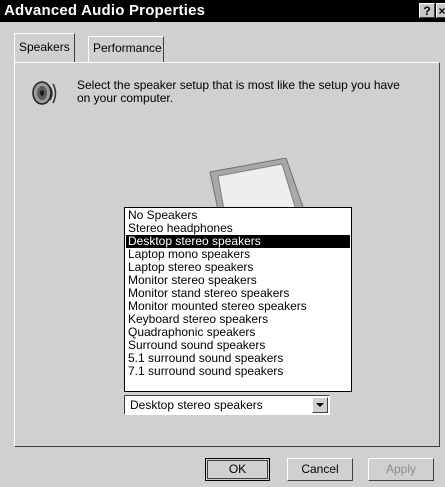 The width and height of the screenshot is (445, 487). What do you see at coordinates (126, 49) in the screenshot?
I see `tab-performance: Performance` at bounding box center [126, 49].